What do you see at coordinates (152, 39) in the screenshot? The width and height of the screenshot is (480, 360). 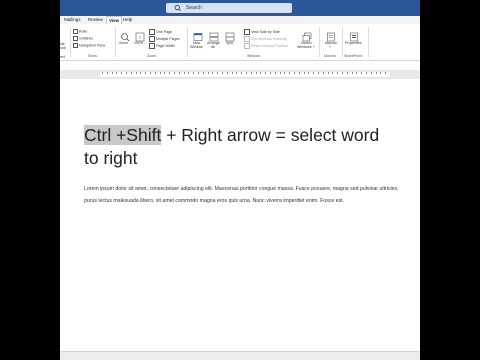 I see `multiple-pages-icon` at bounding box center [152, 39].